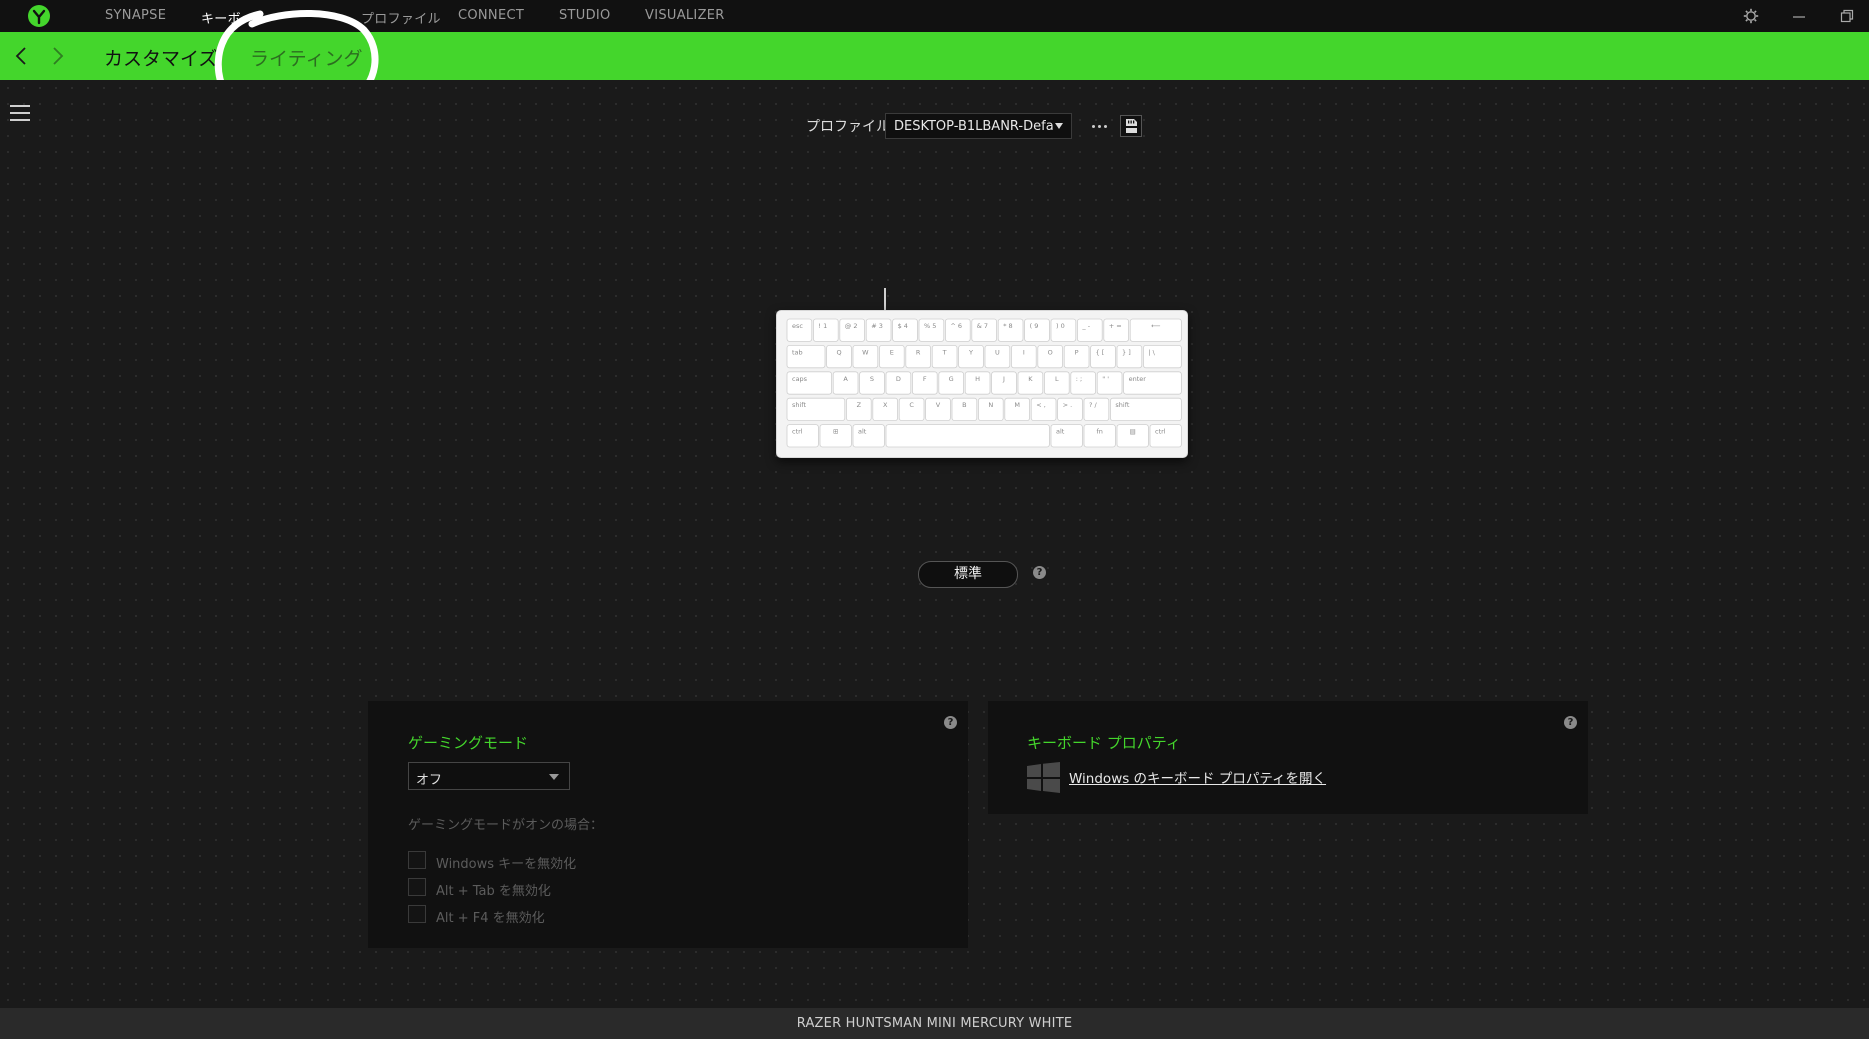 This screenshot has width=1869, height=1039. Describe the element at coordinates (930, 326) in the screenshot. I see `key-label: % 5` at that location.